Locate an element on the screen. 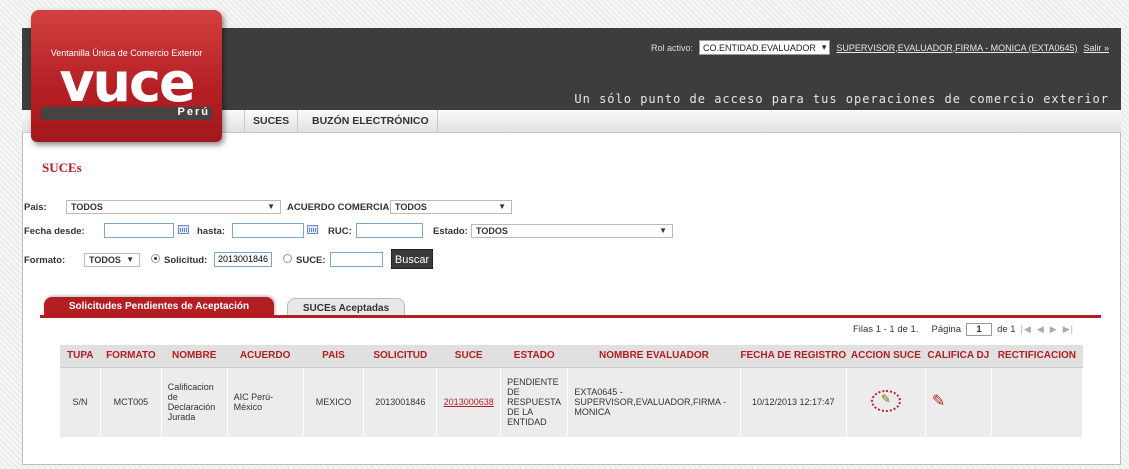 Image resolution: width=1129 pixels, height=469 pixels. estado-value: TODOS is located at coordinates (492, 231).